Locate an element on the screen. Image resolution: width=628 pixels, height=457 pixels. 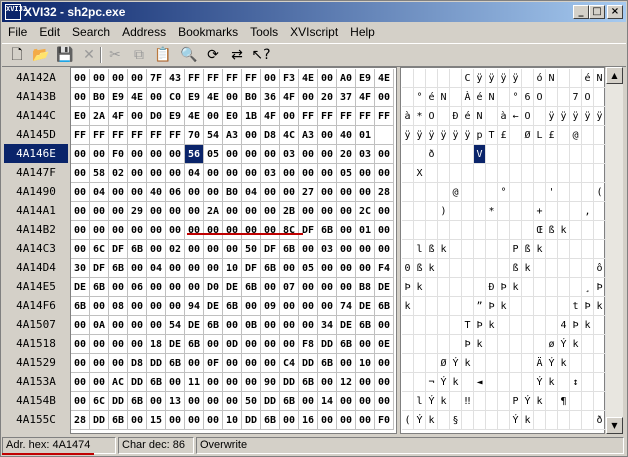
text-char-cell: 6 is located at coordinates (528, 97).